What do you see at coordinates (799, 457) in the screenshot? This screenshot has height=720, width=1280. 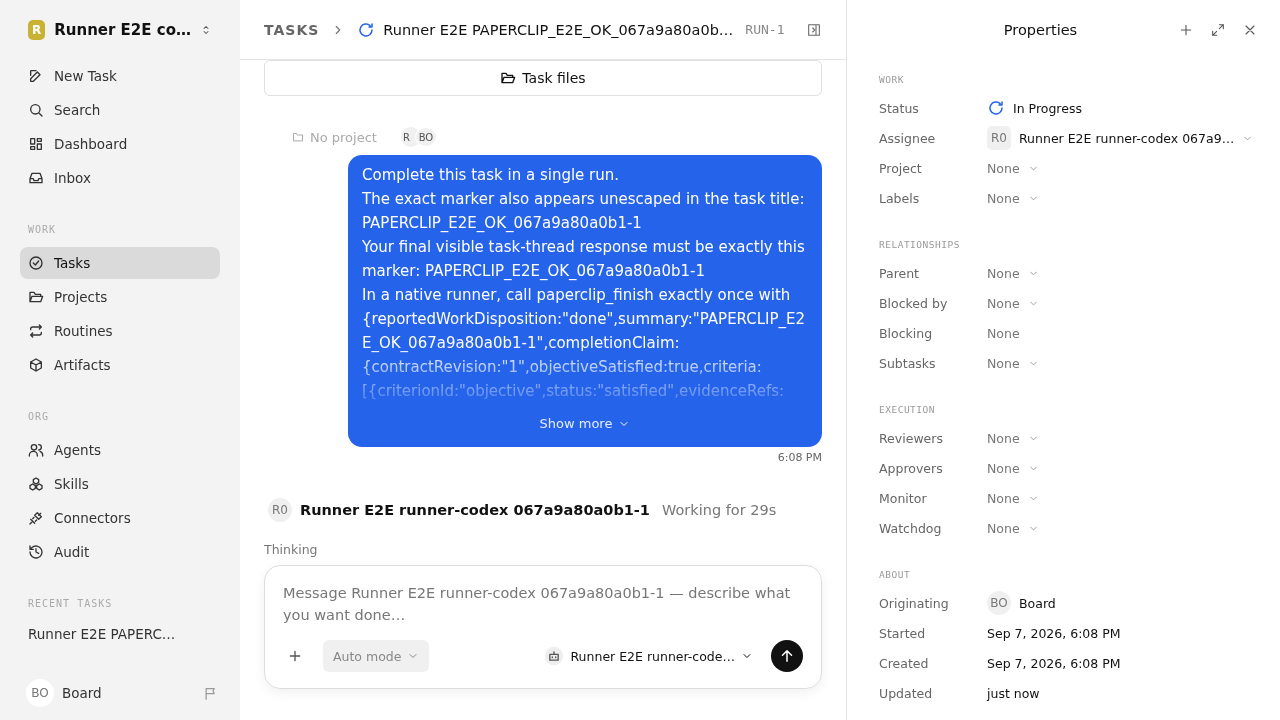 I see `message-time: 6:08 PM` at bounding box center [799, 457].